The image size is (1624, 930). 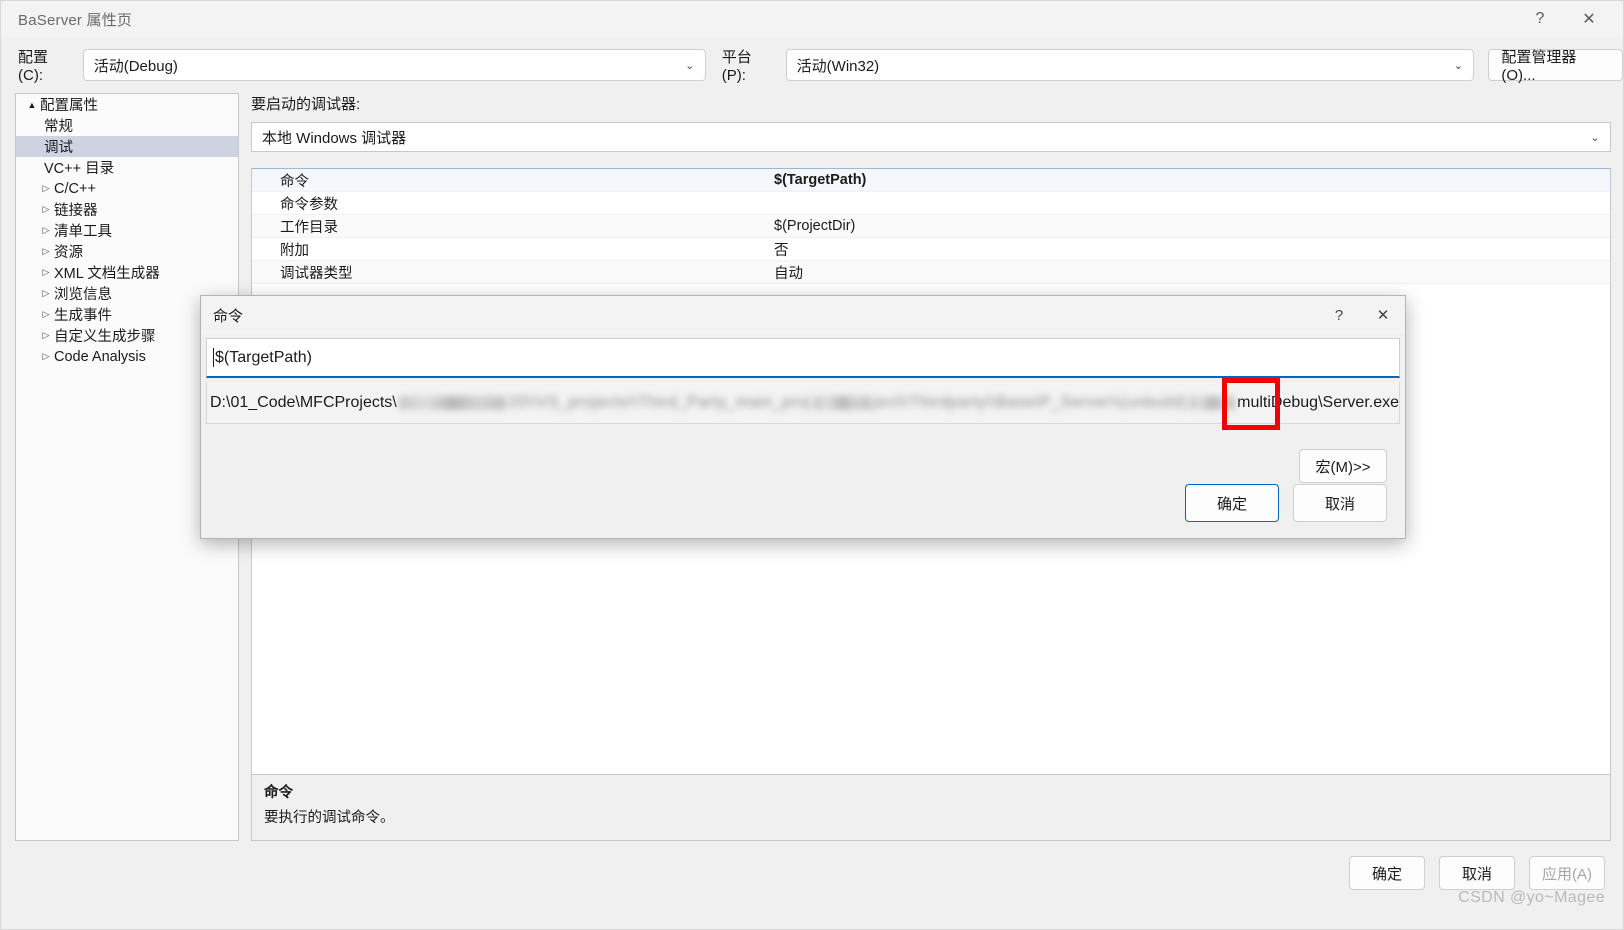 What do you see at coordinates (303, 402) in the screenshot?
I see `preview-prefix: D:\01_Code\MFCProjects\` at bounding box center [303, 402].